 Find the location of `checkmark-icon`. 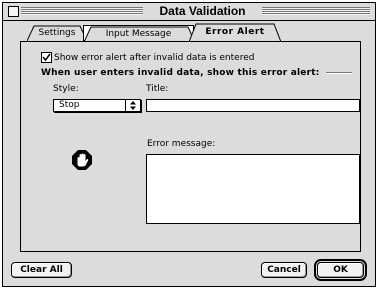

checkmark-icon is located at coordinates (46, 57).